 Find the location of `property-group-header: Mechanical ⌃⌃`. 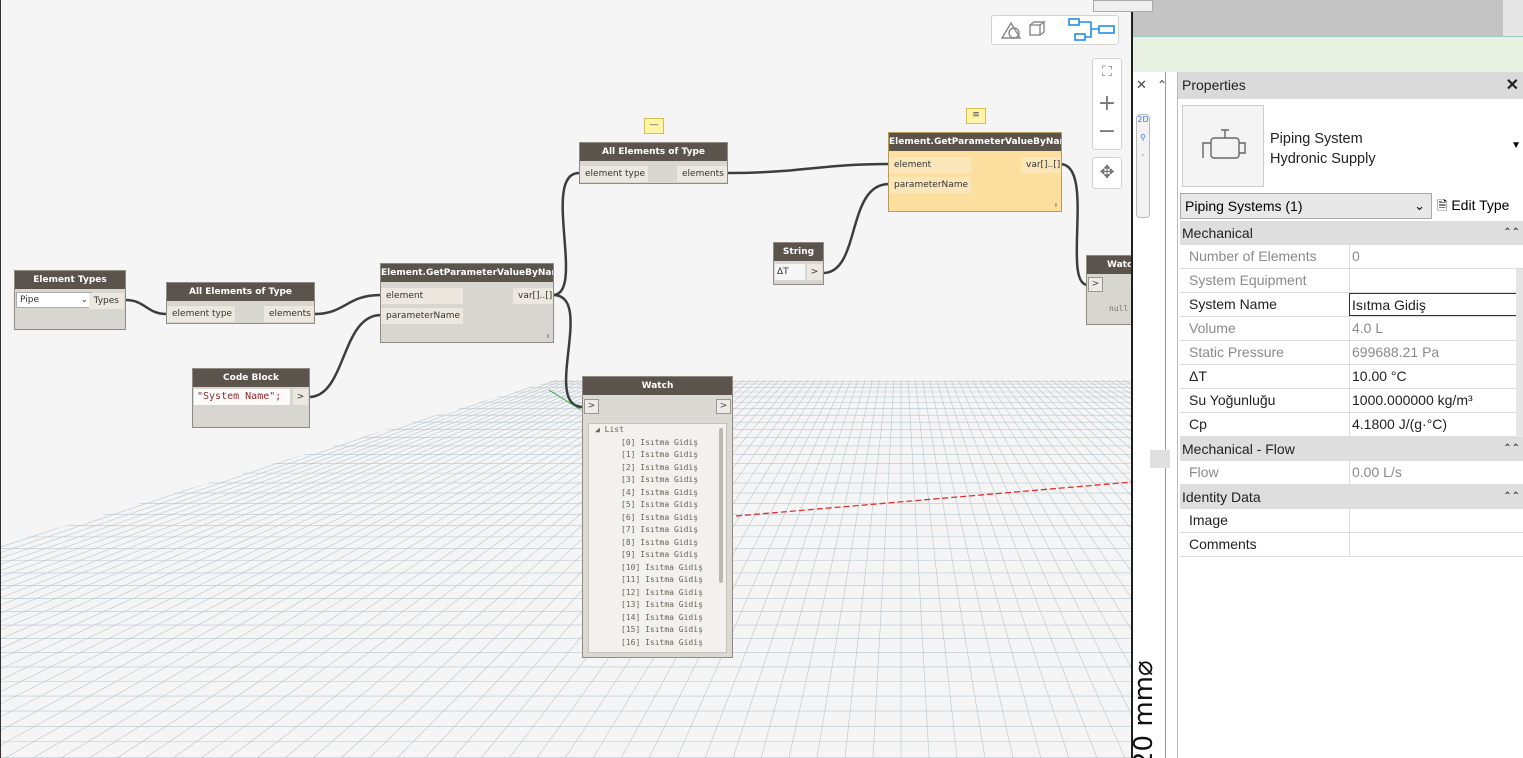

property-group-header: Mechanical ⌃⌃ is located at coordinates (1351, 233).